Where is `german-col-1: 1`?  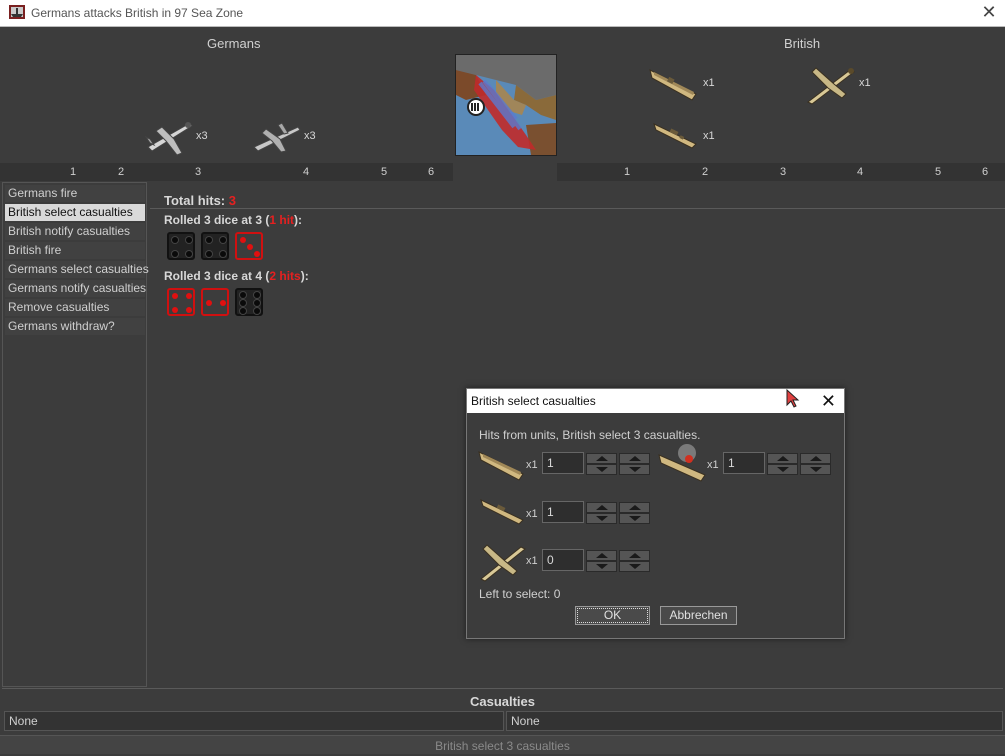 german-col-1: 1 is located at coordinates (73, 172).